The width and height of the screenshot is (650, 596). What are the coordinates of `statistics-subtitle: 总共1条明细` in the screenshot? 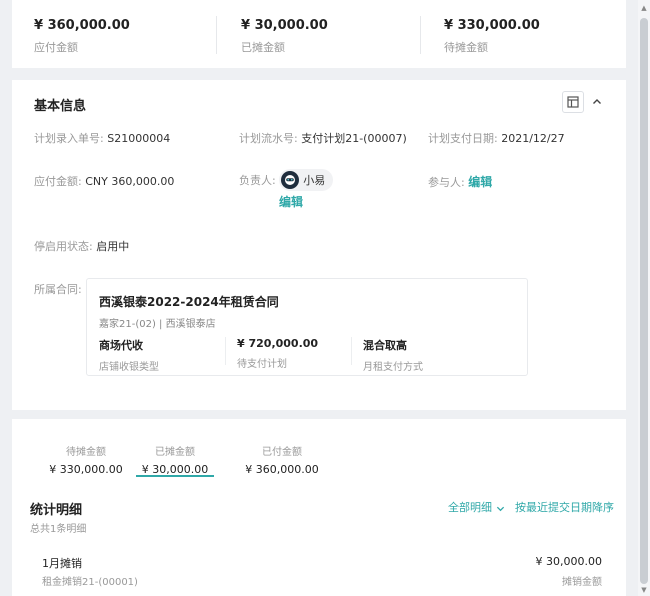 It's located at (58, 529).